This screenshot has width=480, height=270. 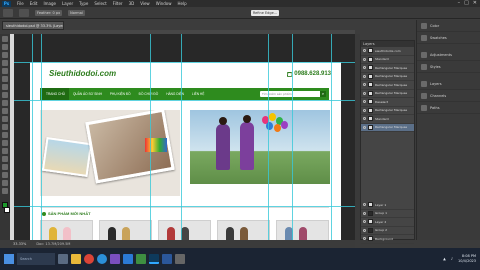 I want to click on dock-item-styles: Styles, so click(x=448, y=67).